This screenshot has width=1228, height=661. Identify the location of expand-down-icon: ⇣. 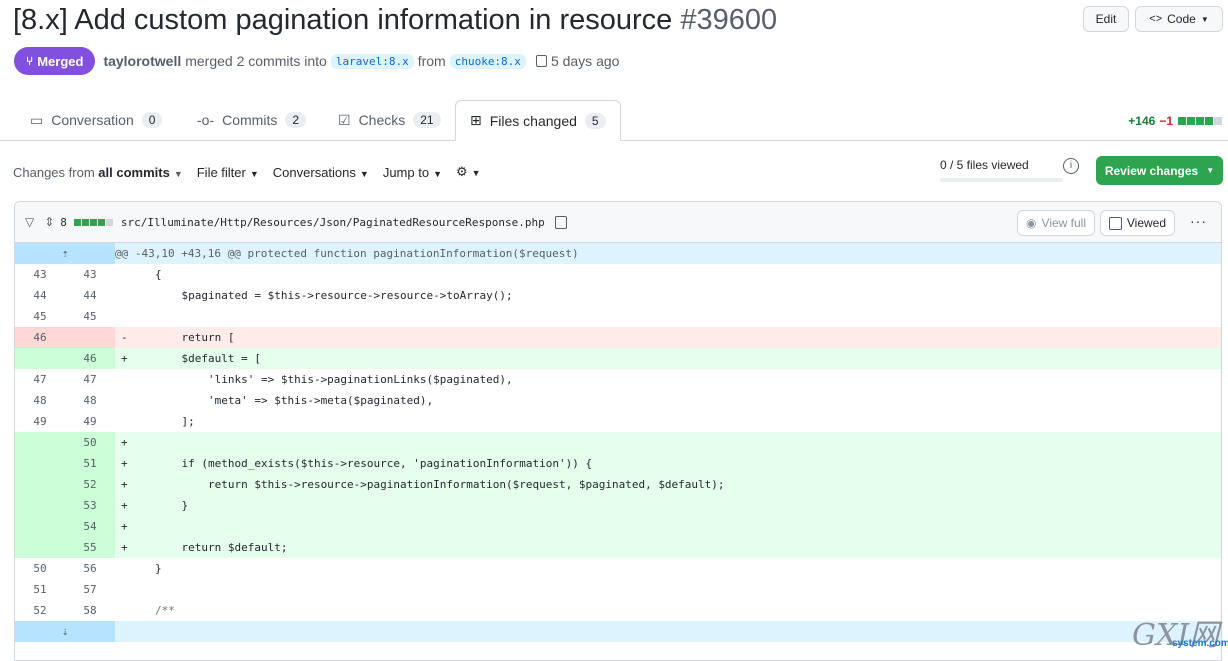
(65, 631).